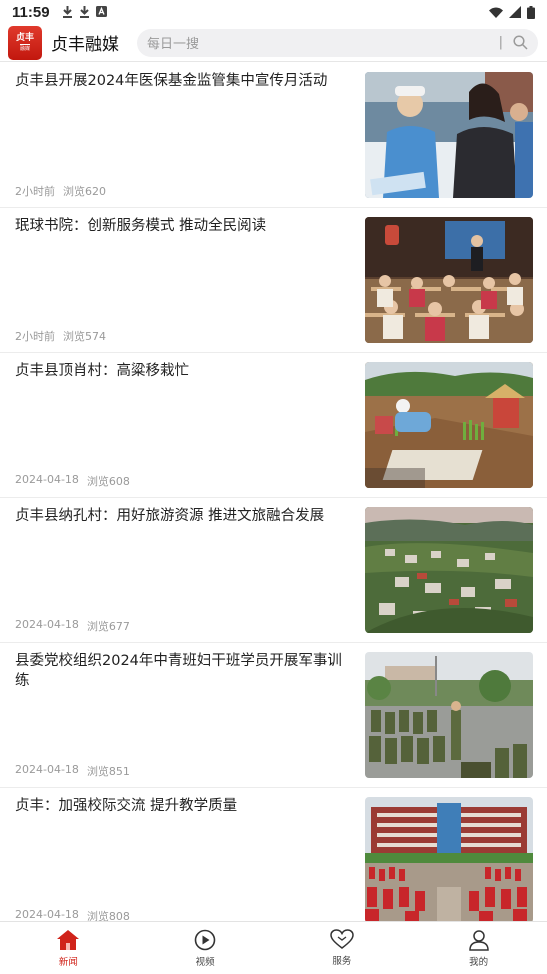 The height and width of the screenshot is (974, 547). What do you see at coordinates (273, 135) in the screenshot?
I see `news-item: 贞丰县开展2024年医保基金监管集中宣传月活动 2小时前 浏览620` at bounding box center [273, 135].